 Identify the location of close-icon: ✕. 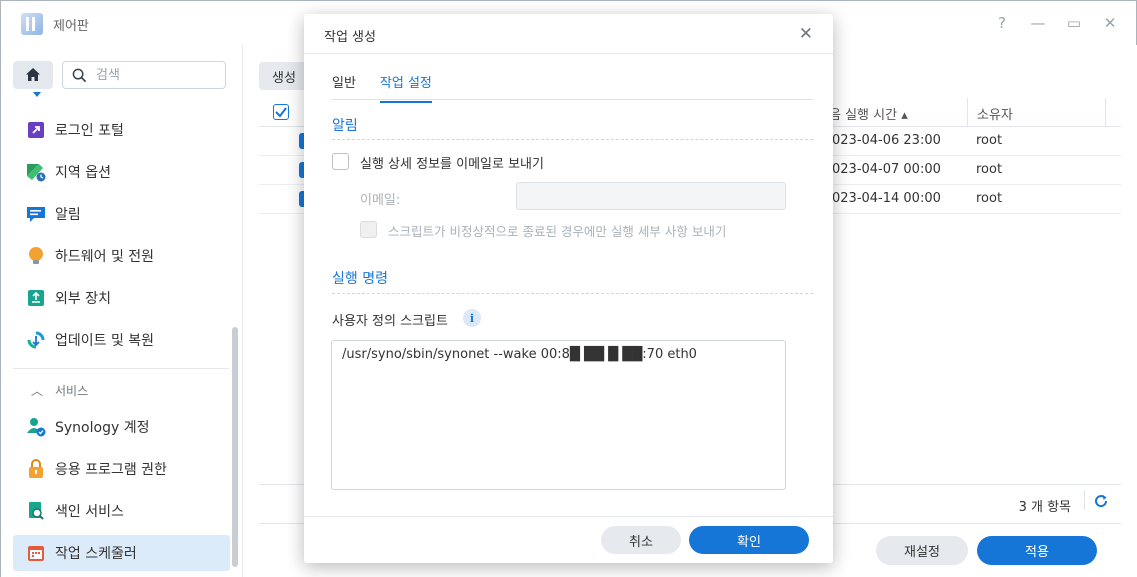
(1110, 23).